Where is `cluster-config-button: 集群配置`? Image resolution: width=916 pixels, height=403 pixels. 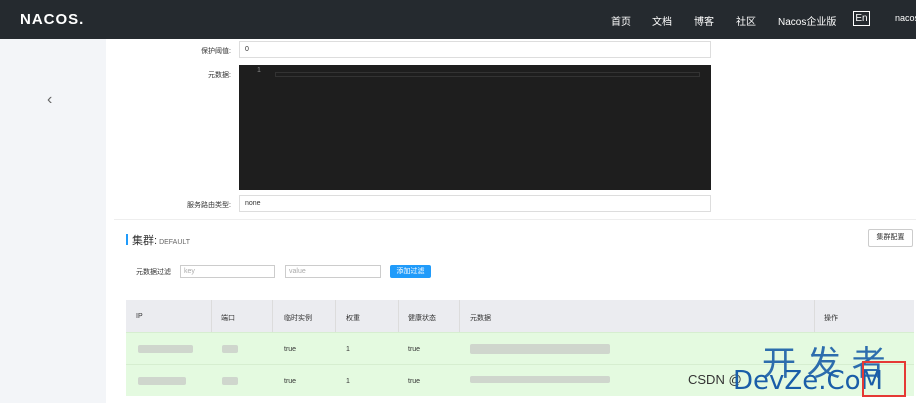 cluster-config-button: 集群配置 is located at coordinates (890, 238).